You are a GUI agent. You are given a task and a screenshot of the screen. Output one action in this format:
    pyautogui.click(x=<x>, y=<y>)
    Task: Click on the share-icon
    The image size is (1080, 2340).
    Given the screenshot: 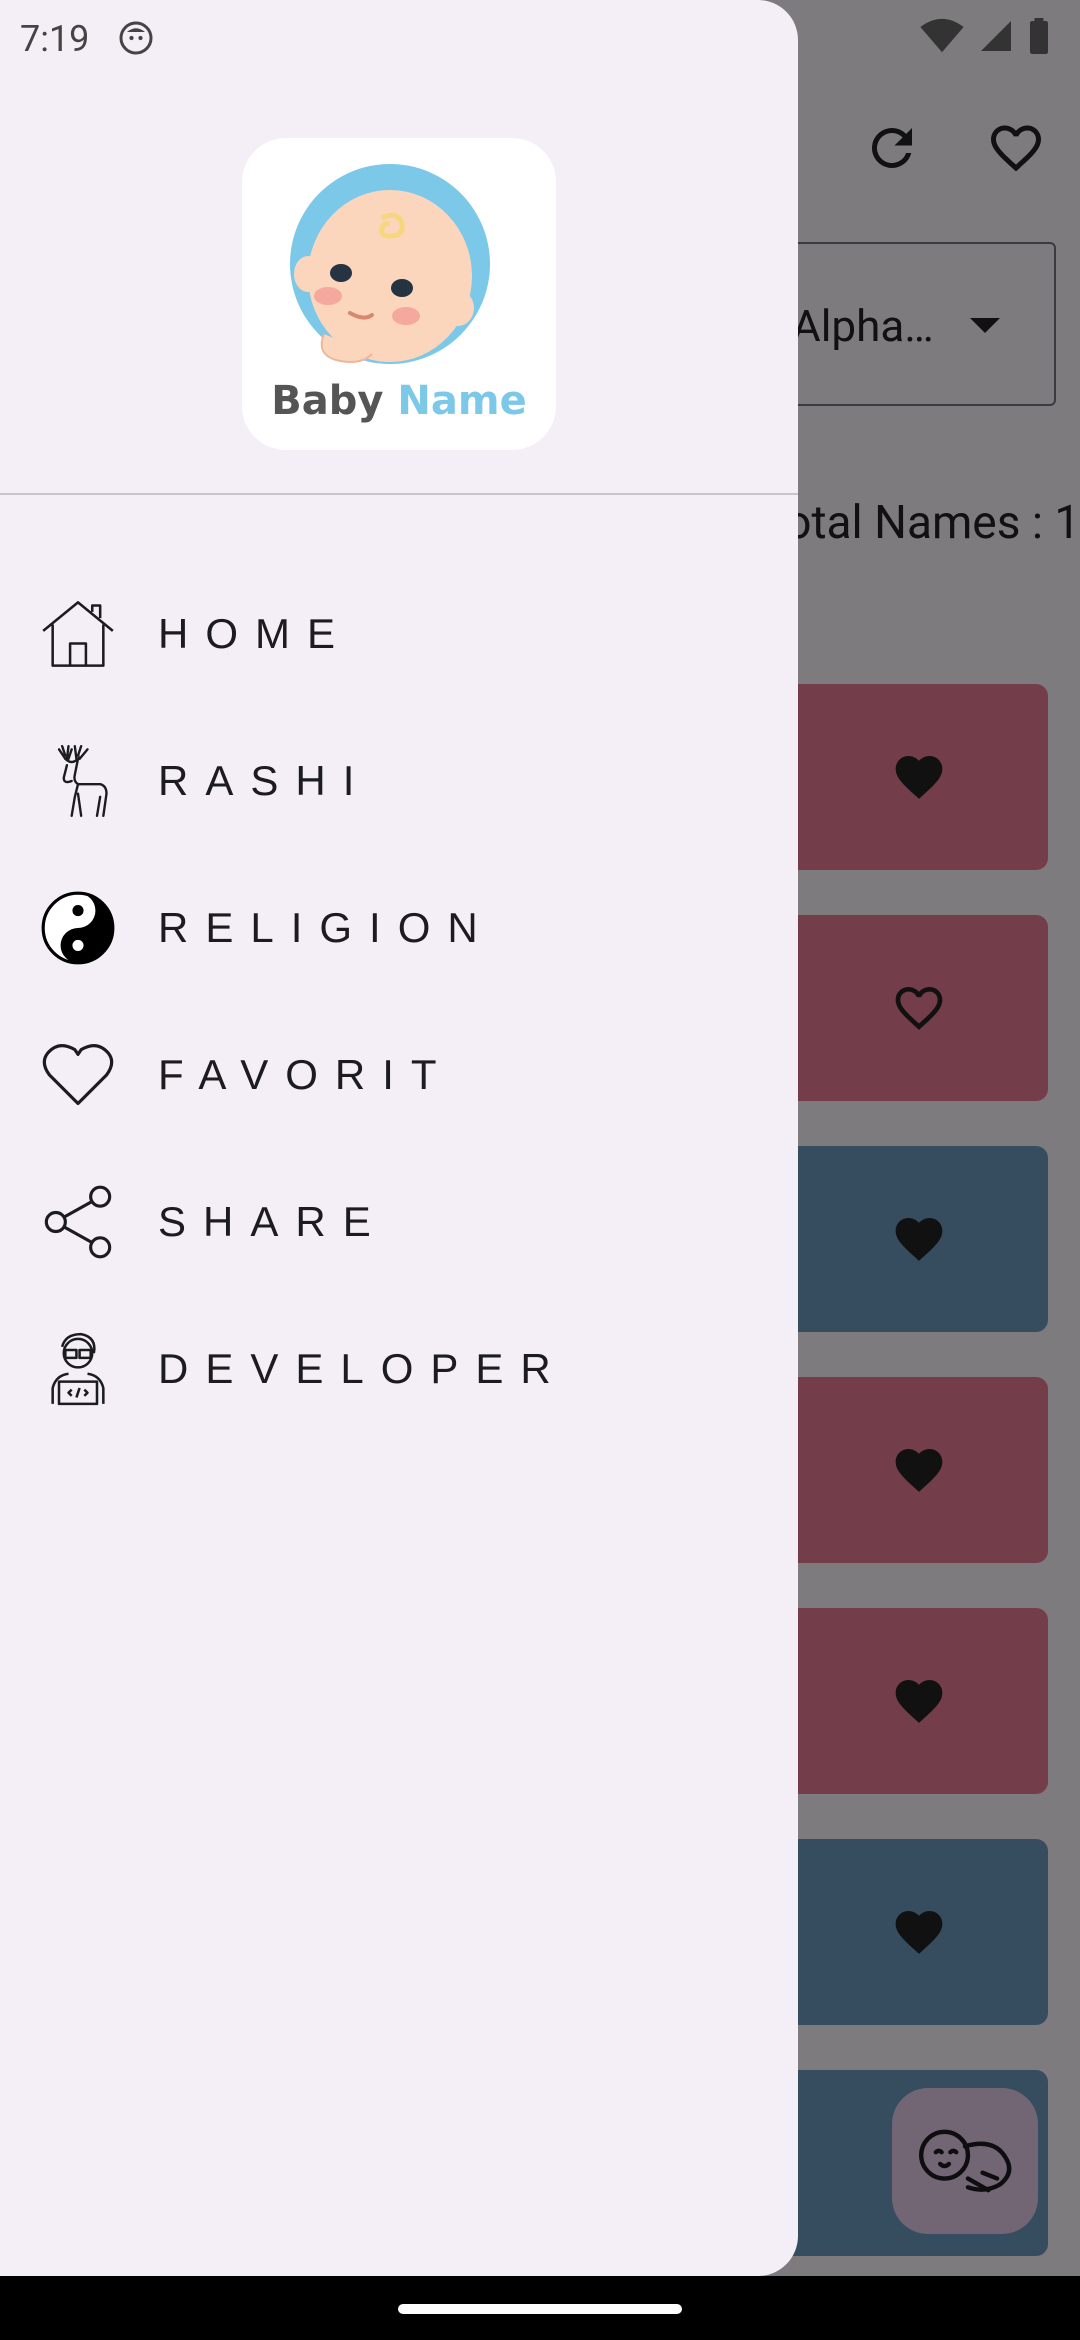 What is the action you would take?
    pyautogui.click(x=78, y=1221)
    